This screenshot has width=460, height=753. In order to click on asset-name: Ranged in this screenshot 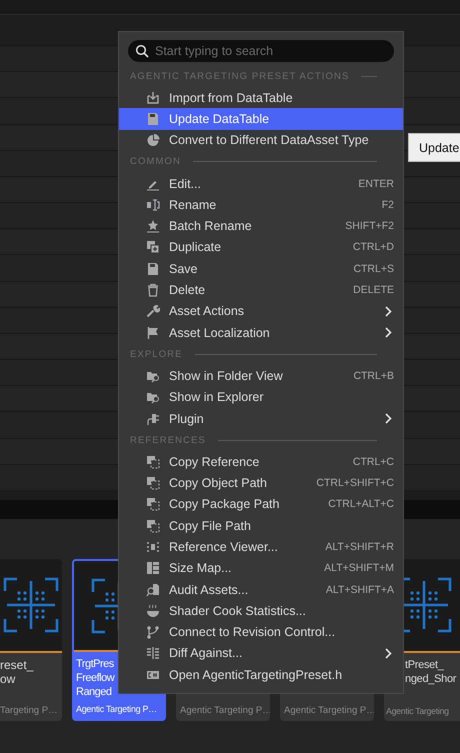, I will do `click(94, 692)`.